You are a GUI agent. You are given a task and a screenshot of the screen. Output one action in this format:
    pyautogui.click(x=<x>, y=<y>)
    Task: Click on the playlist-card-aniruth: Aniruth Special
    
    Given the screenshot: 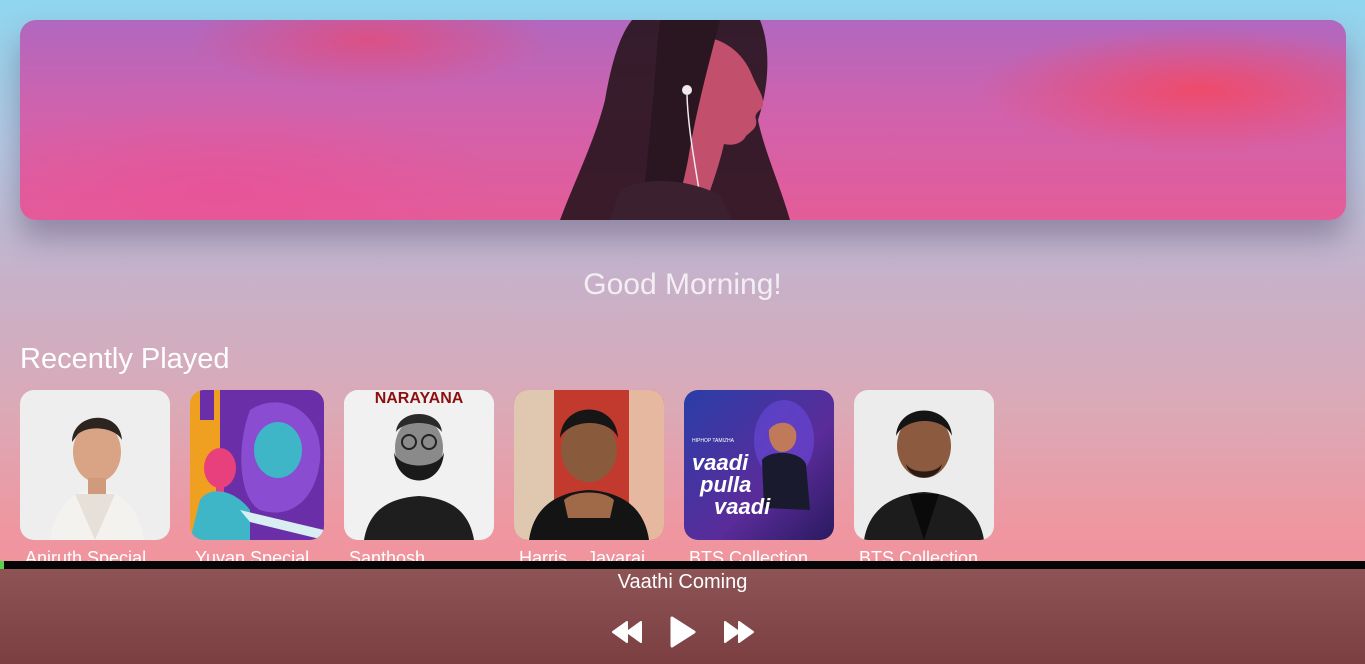 What is the action you would take?
    pyautogui.click(x=95, y=480)
    